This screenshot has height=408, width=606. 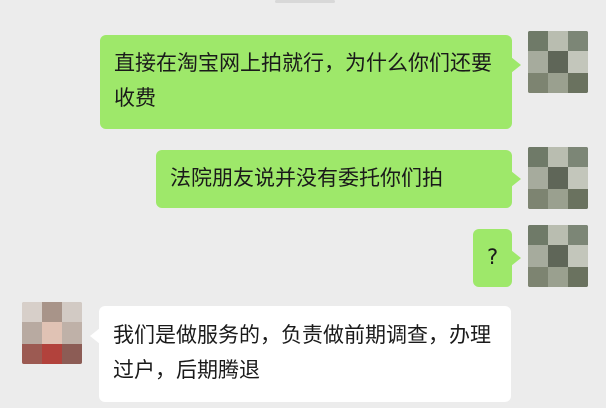 I want to click on cropped-timestamp-remnant, so click(x=305, y=1).